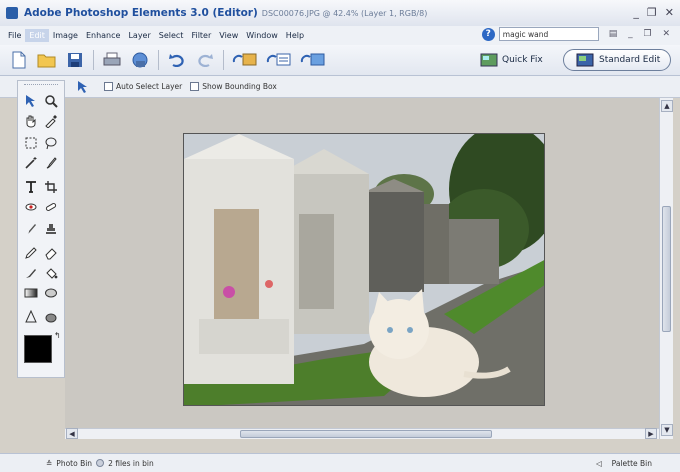 The image size is (680, 472). I want to click on horizontal-scrollbar: ◀ ▶, so click(362, 433).